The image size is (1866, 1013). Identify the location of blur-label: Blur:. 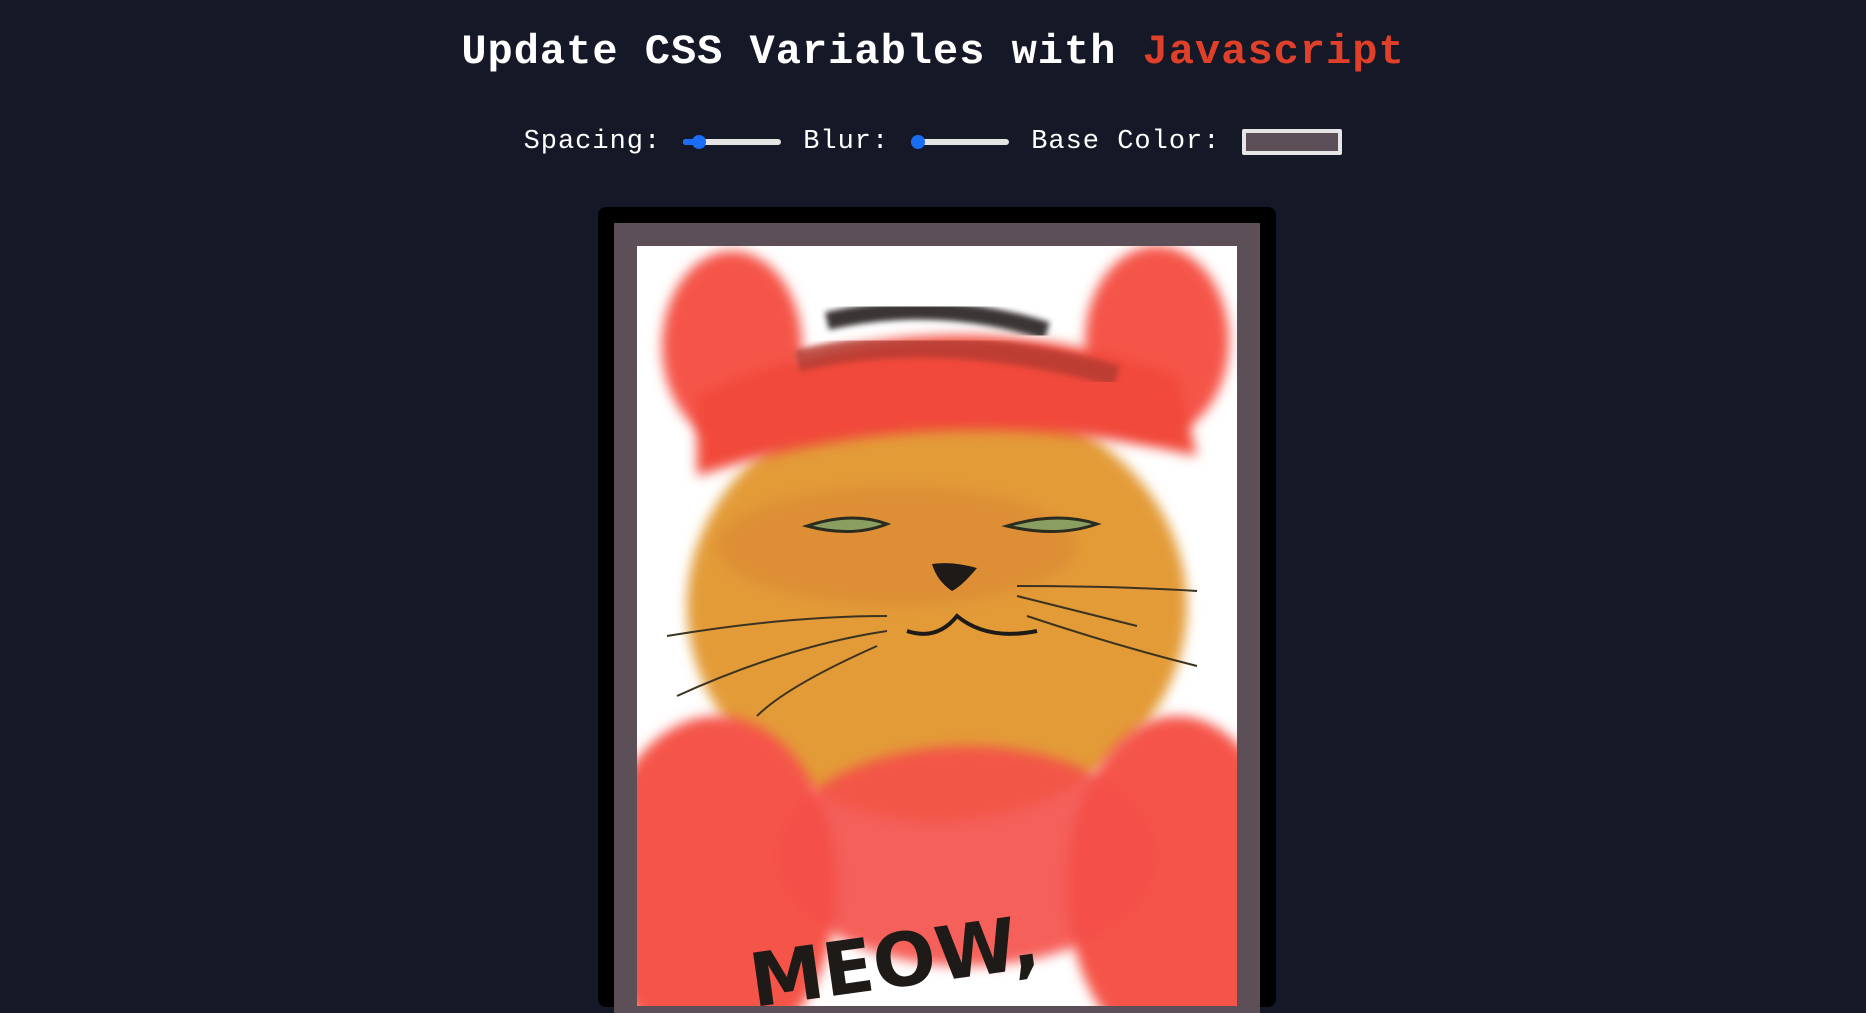
(846, 142).